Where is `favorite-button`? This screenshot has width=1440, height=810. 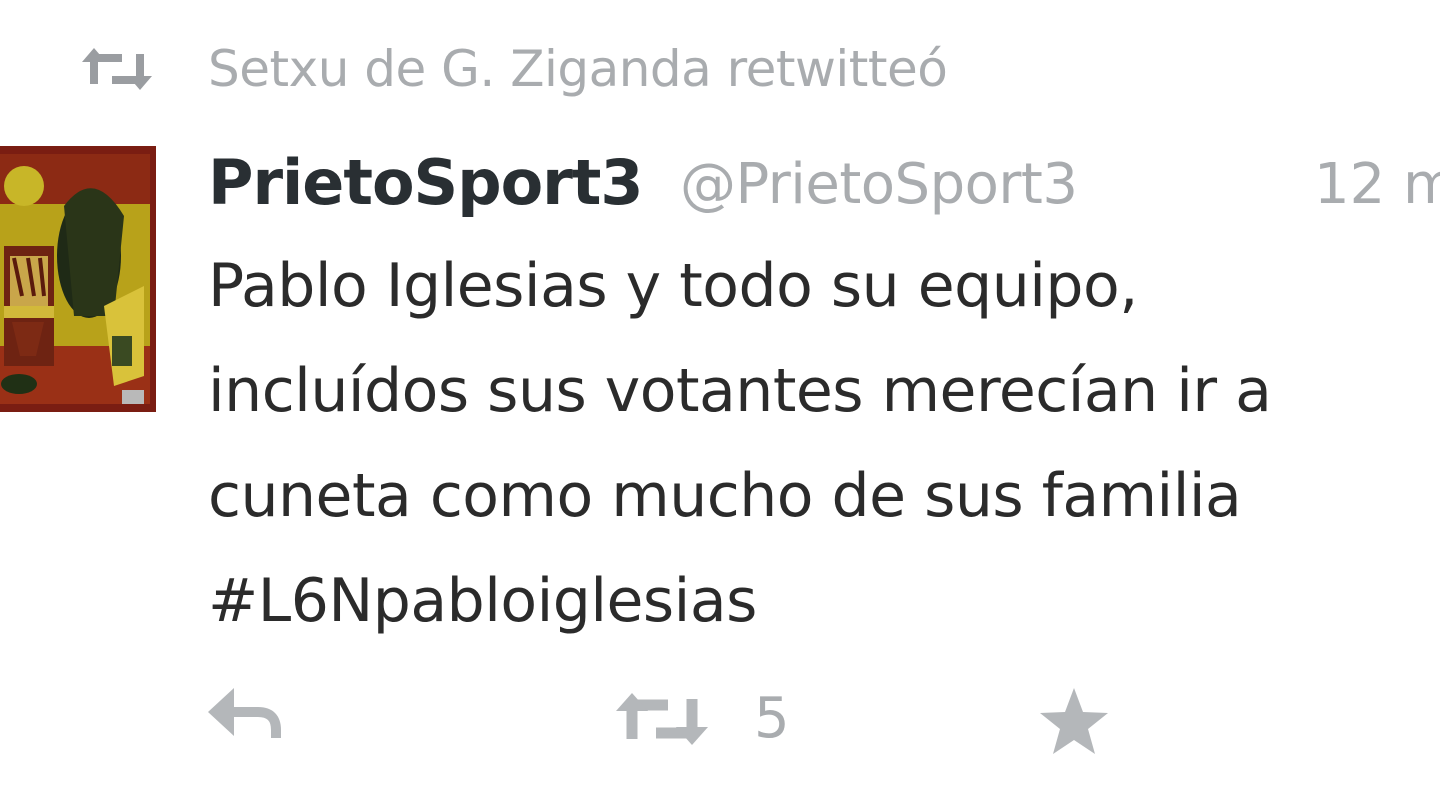
favorite-button is located at coordinates (1074, 721).